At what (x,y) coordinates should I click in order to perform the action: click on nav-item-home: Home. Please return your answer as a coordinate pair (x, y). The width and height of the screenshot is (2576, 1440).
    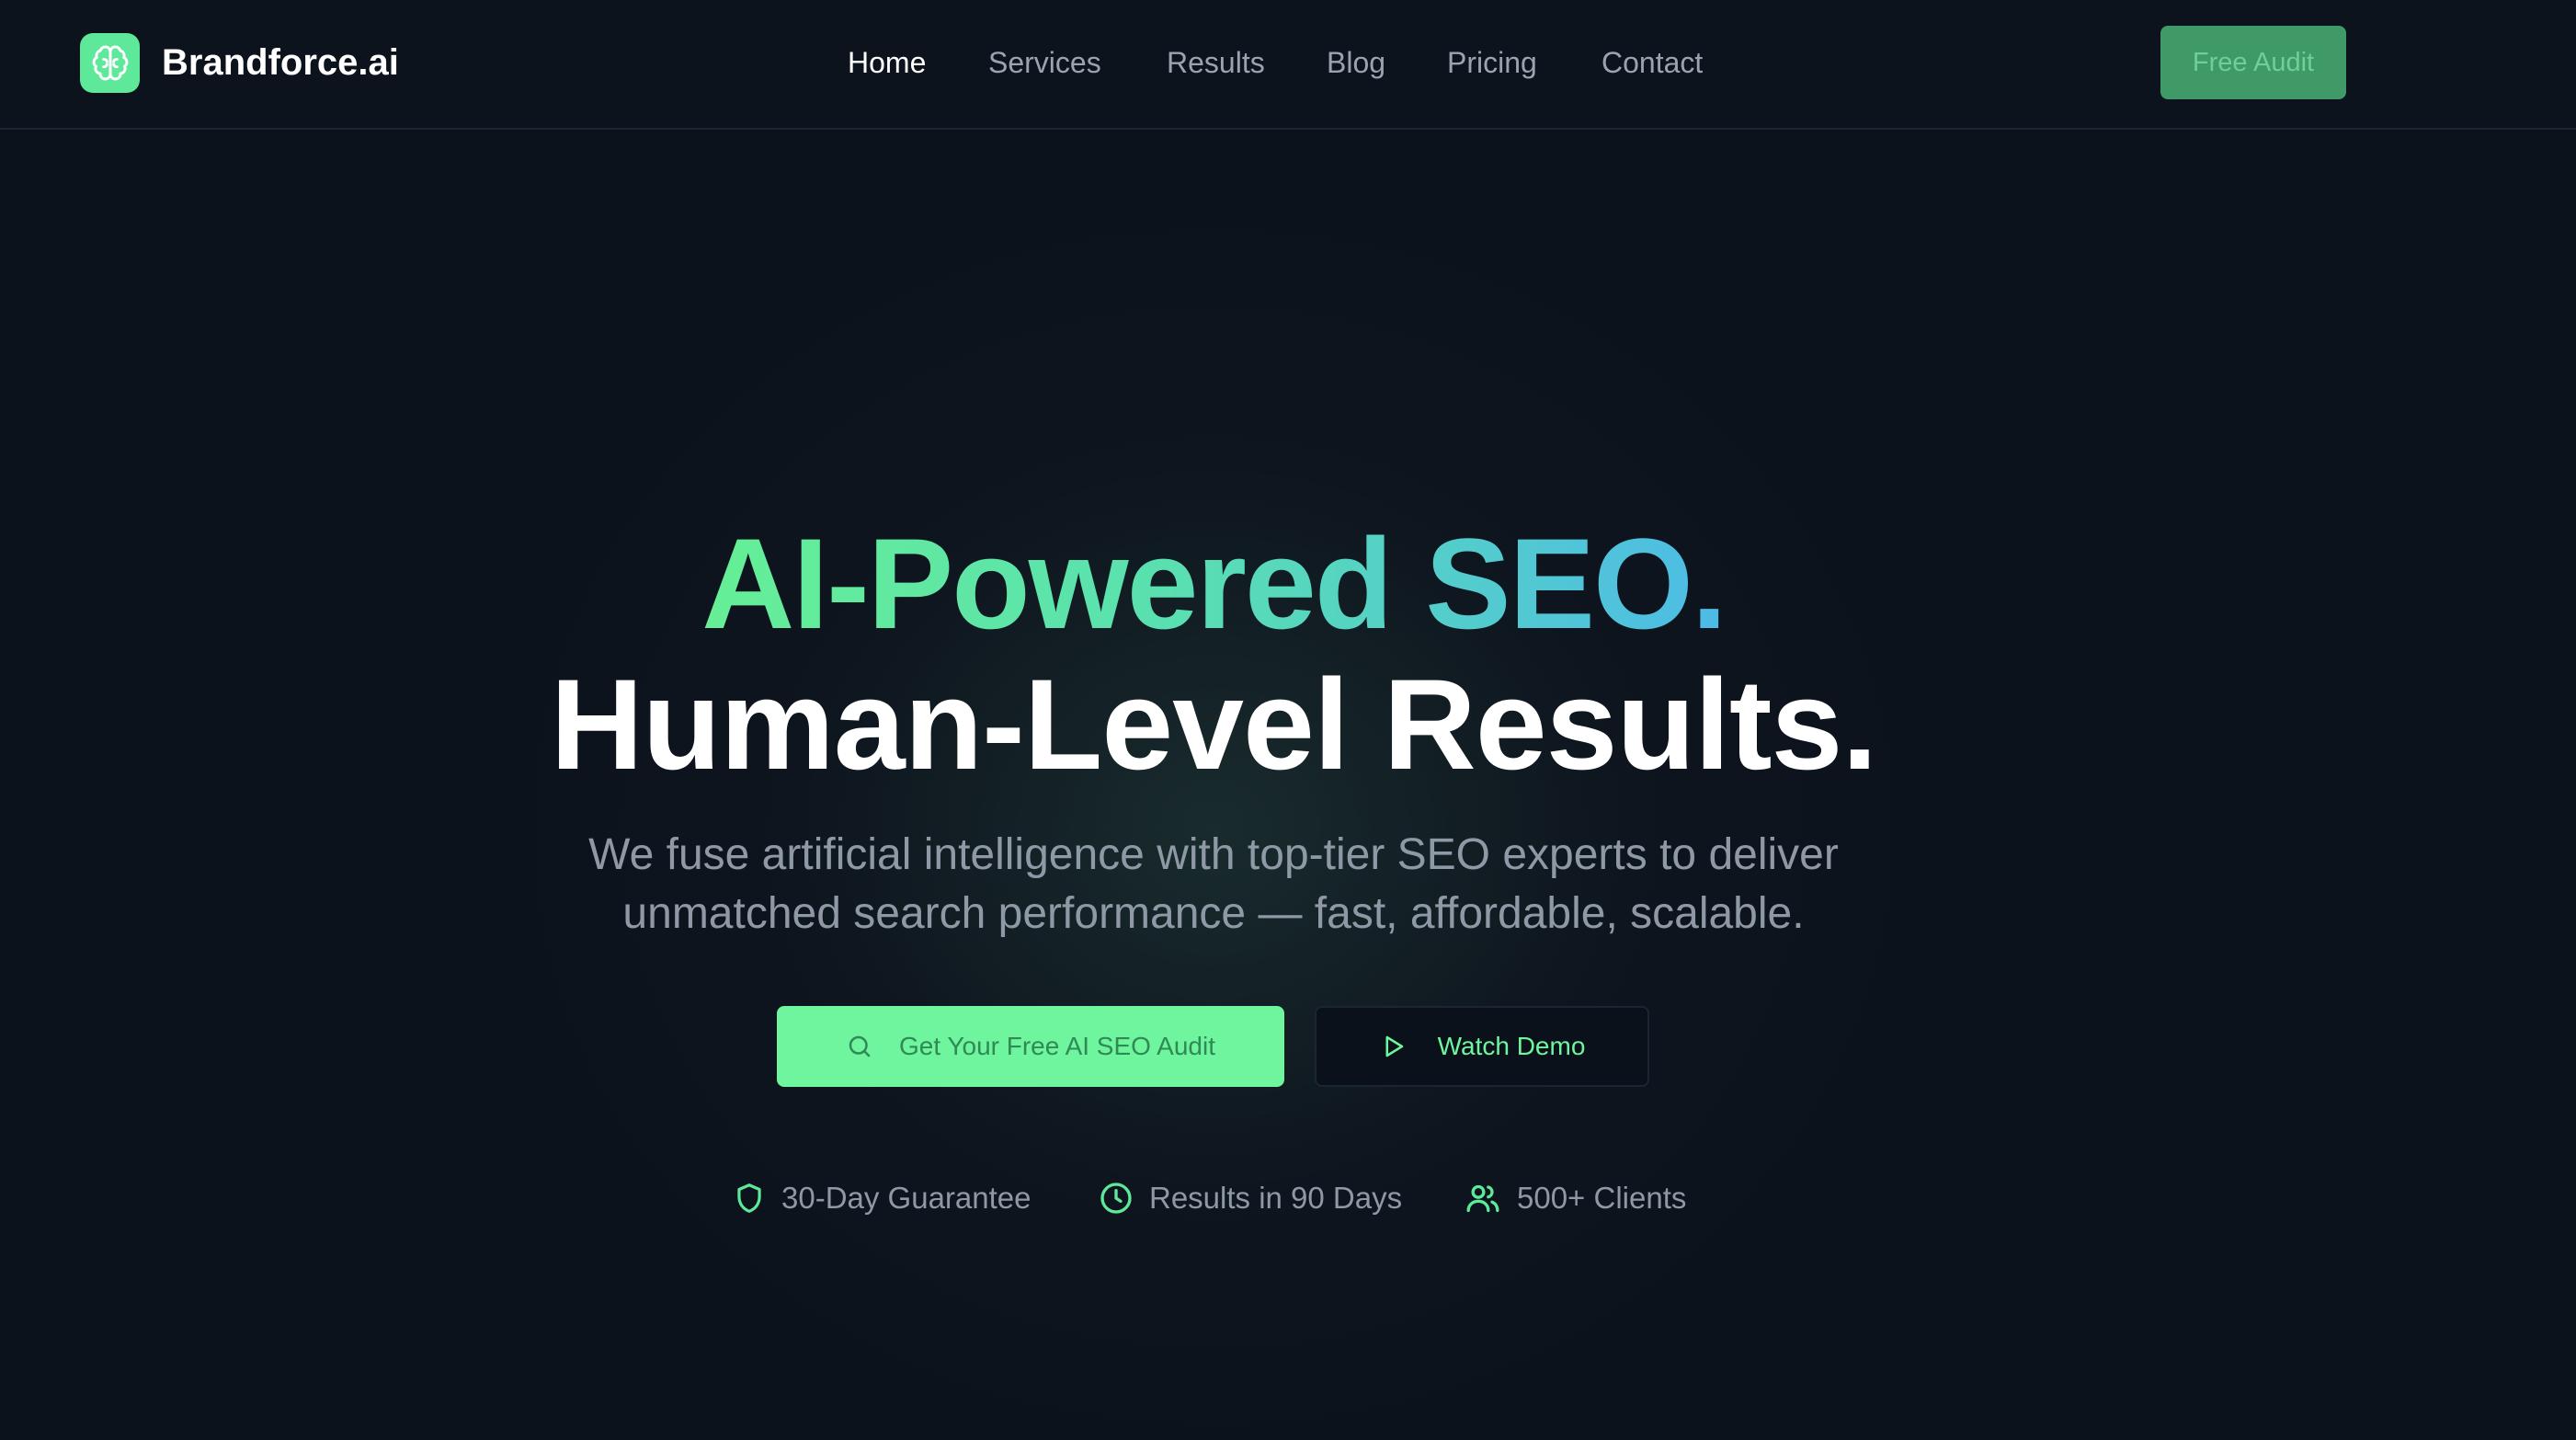
    Looking at the image, I should click on (887, 62).